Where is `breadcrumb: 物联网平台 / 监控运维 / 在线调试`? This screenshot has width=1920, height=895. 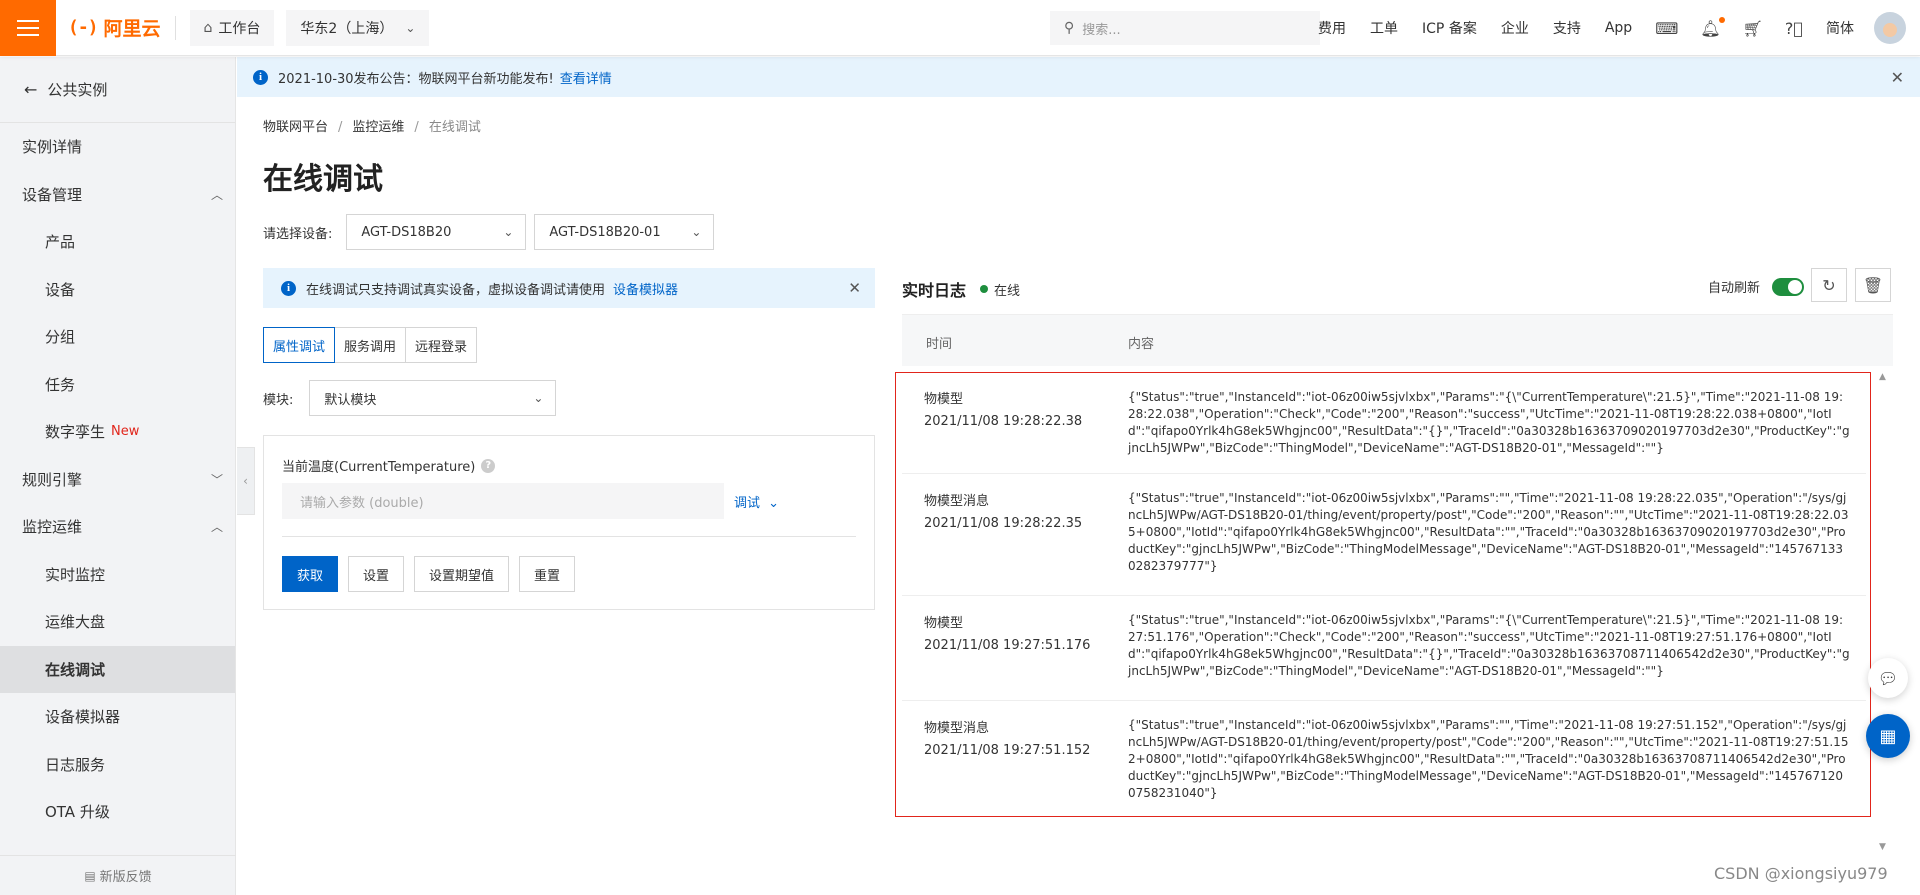 breadcrumb: 物联网平台 / 监控运维 / 在线调试 is located at coordinates (372, 125).